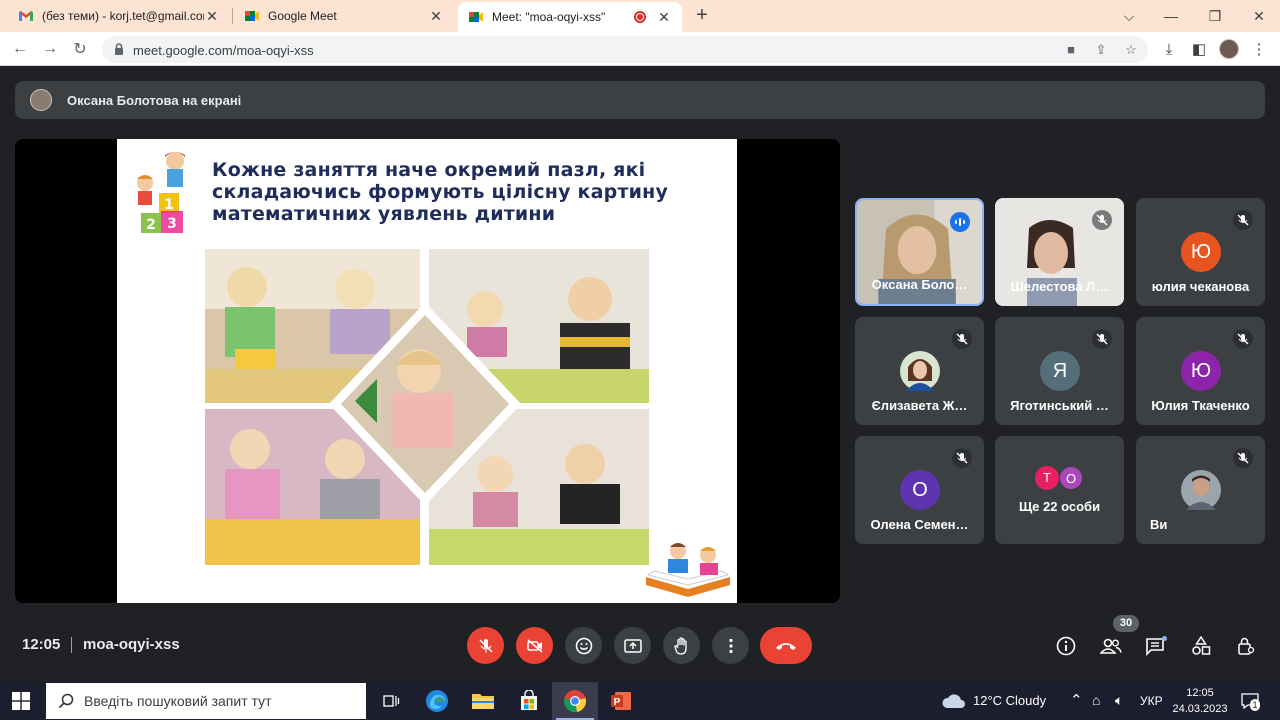  I want to click on people-button, so click(1111, 646).